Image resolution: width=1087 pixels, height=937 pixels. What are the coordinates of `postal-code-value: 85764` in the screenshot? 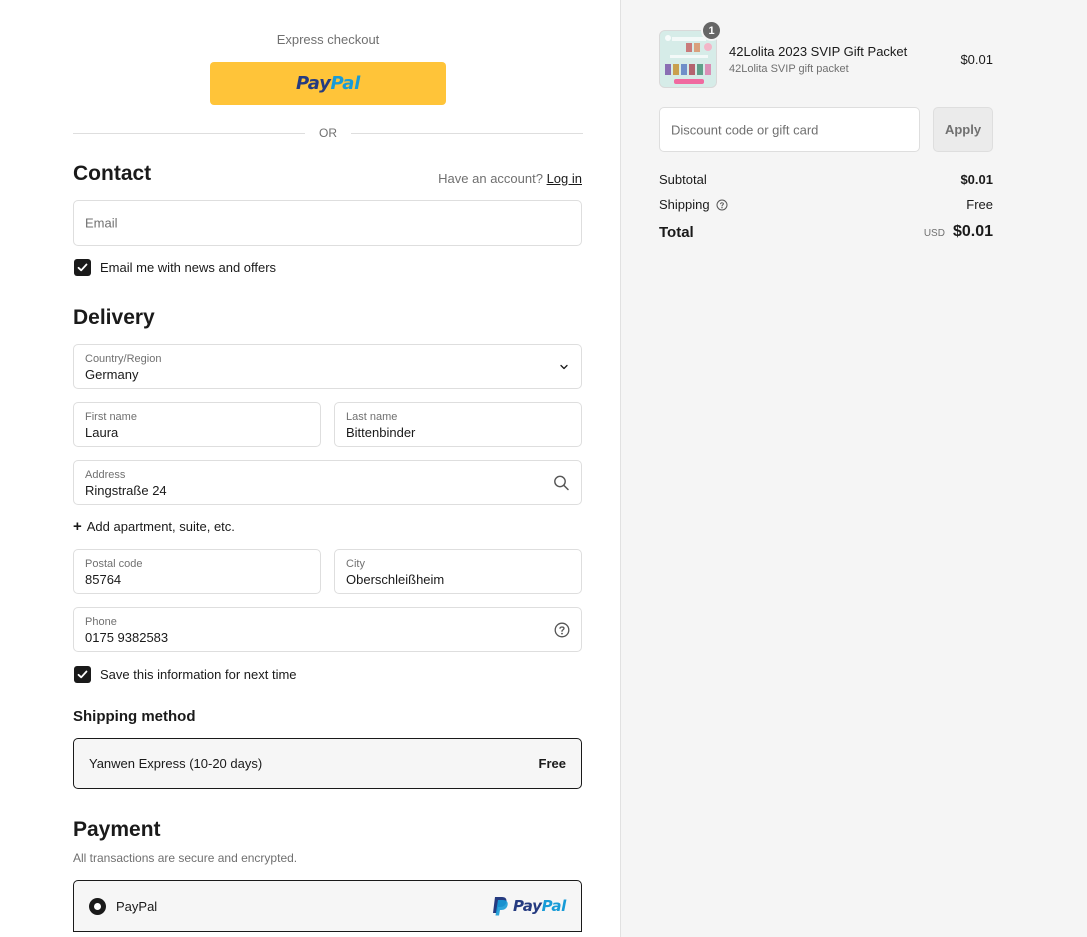 It's located at (103, 579).